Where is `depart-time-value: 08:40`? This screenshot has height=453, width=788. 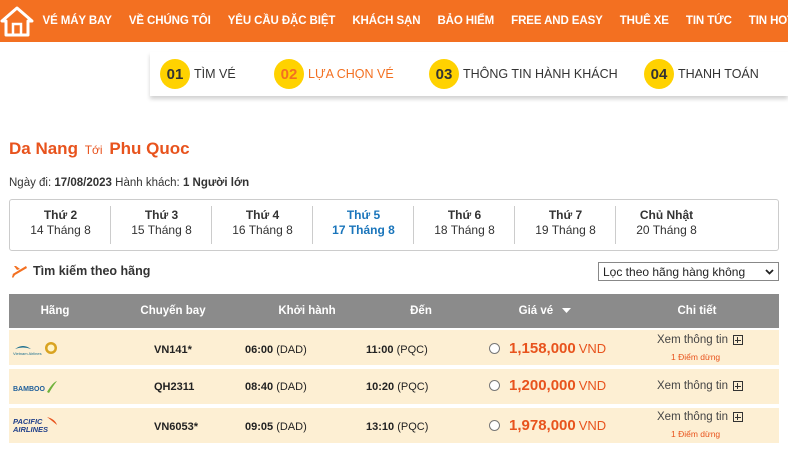 depart-time-value: 08:40 is located at coordinates (259, 387).